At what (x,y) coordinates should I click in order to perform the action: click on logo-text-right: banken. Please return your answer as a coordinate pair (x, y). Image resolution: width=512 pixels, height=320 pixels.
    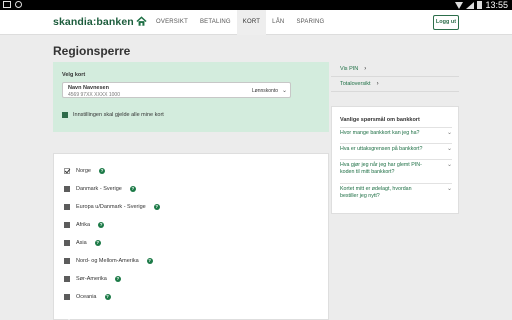
    Looking at the image, I should click on (115, 22).